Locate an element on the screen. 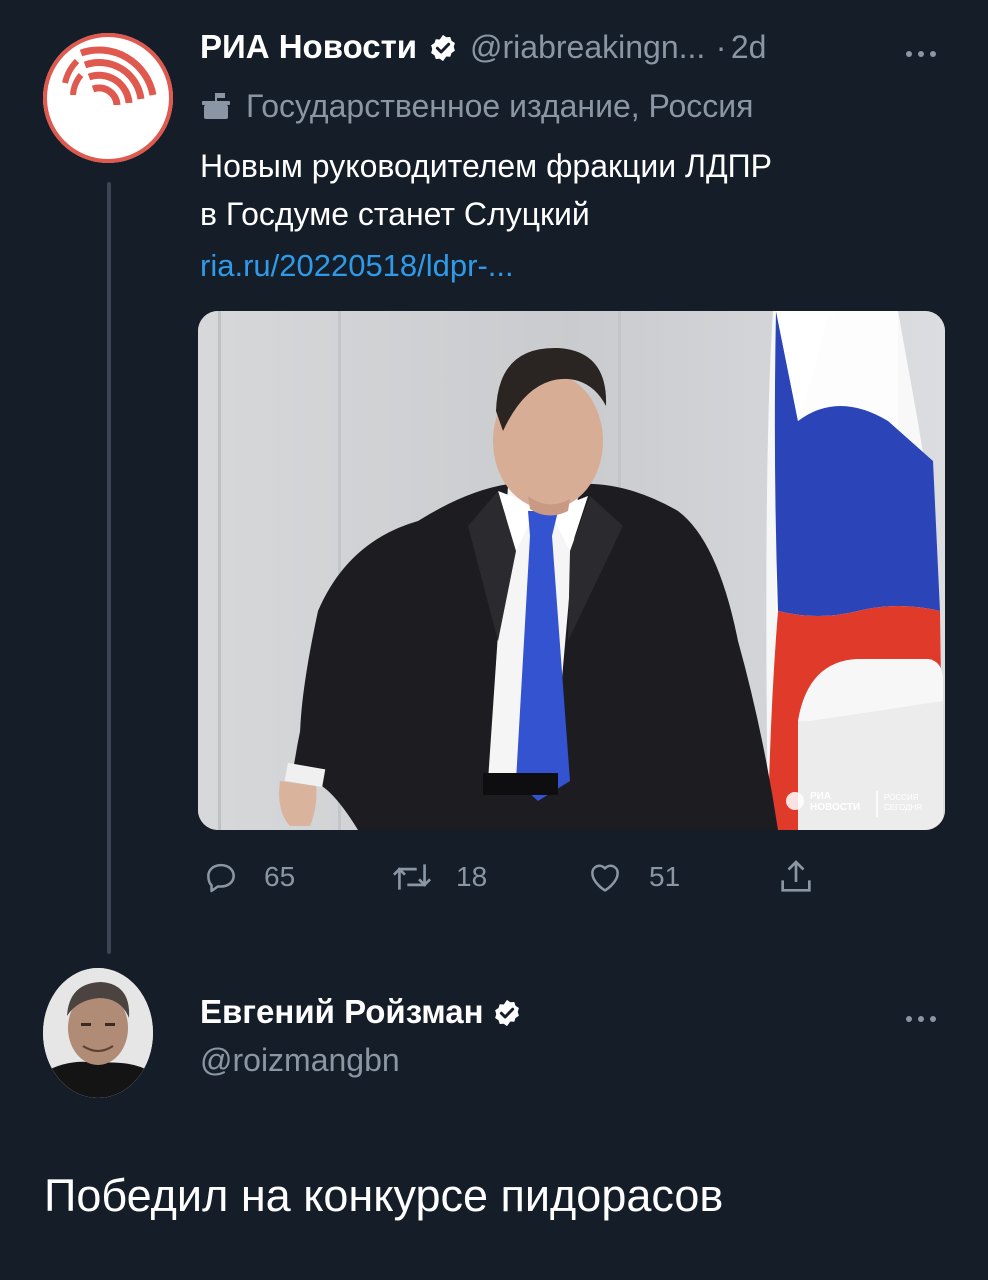  like-action: 51 is located at coordinates (632, 877).